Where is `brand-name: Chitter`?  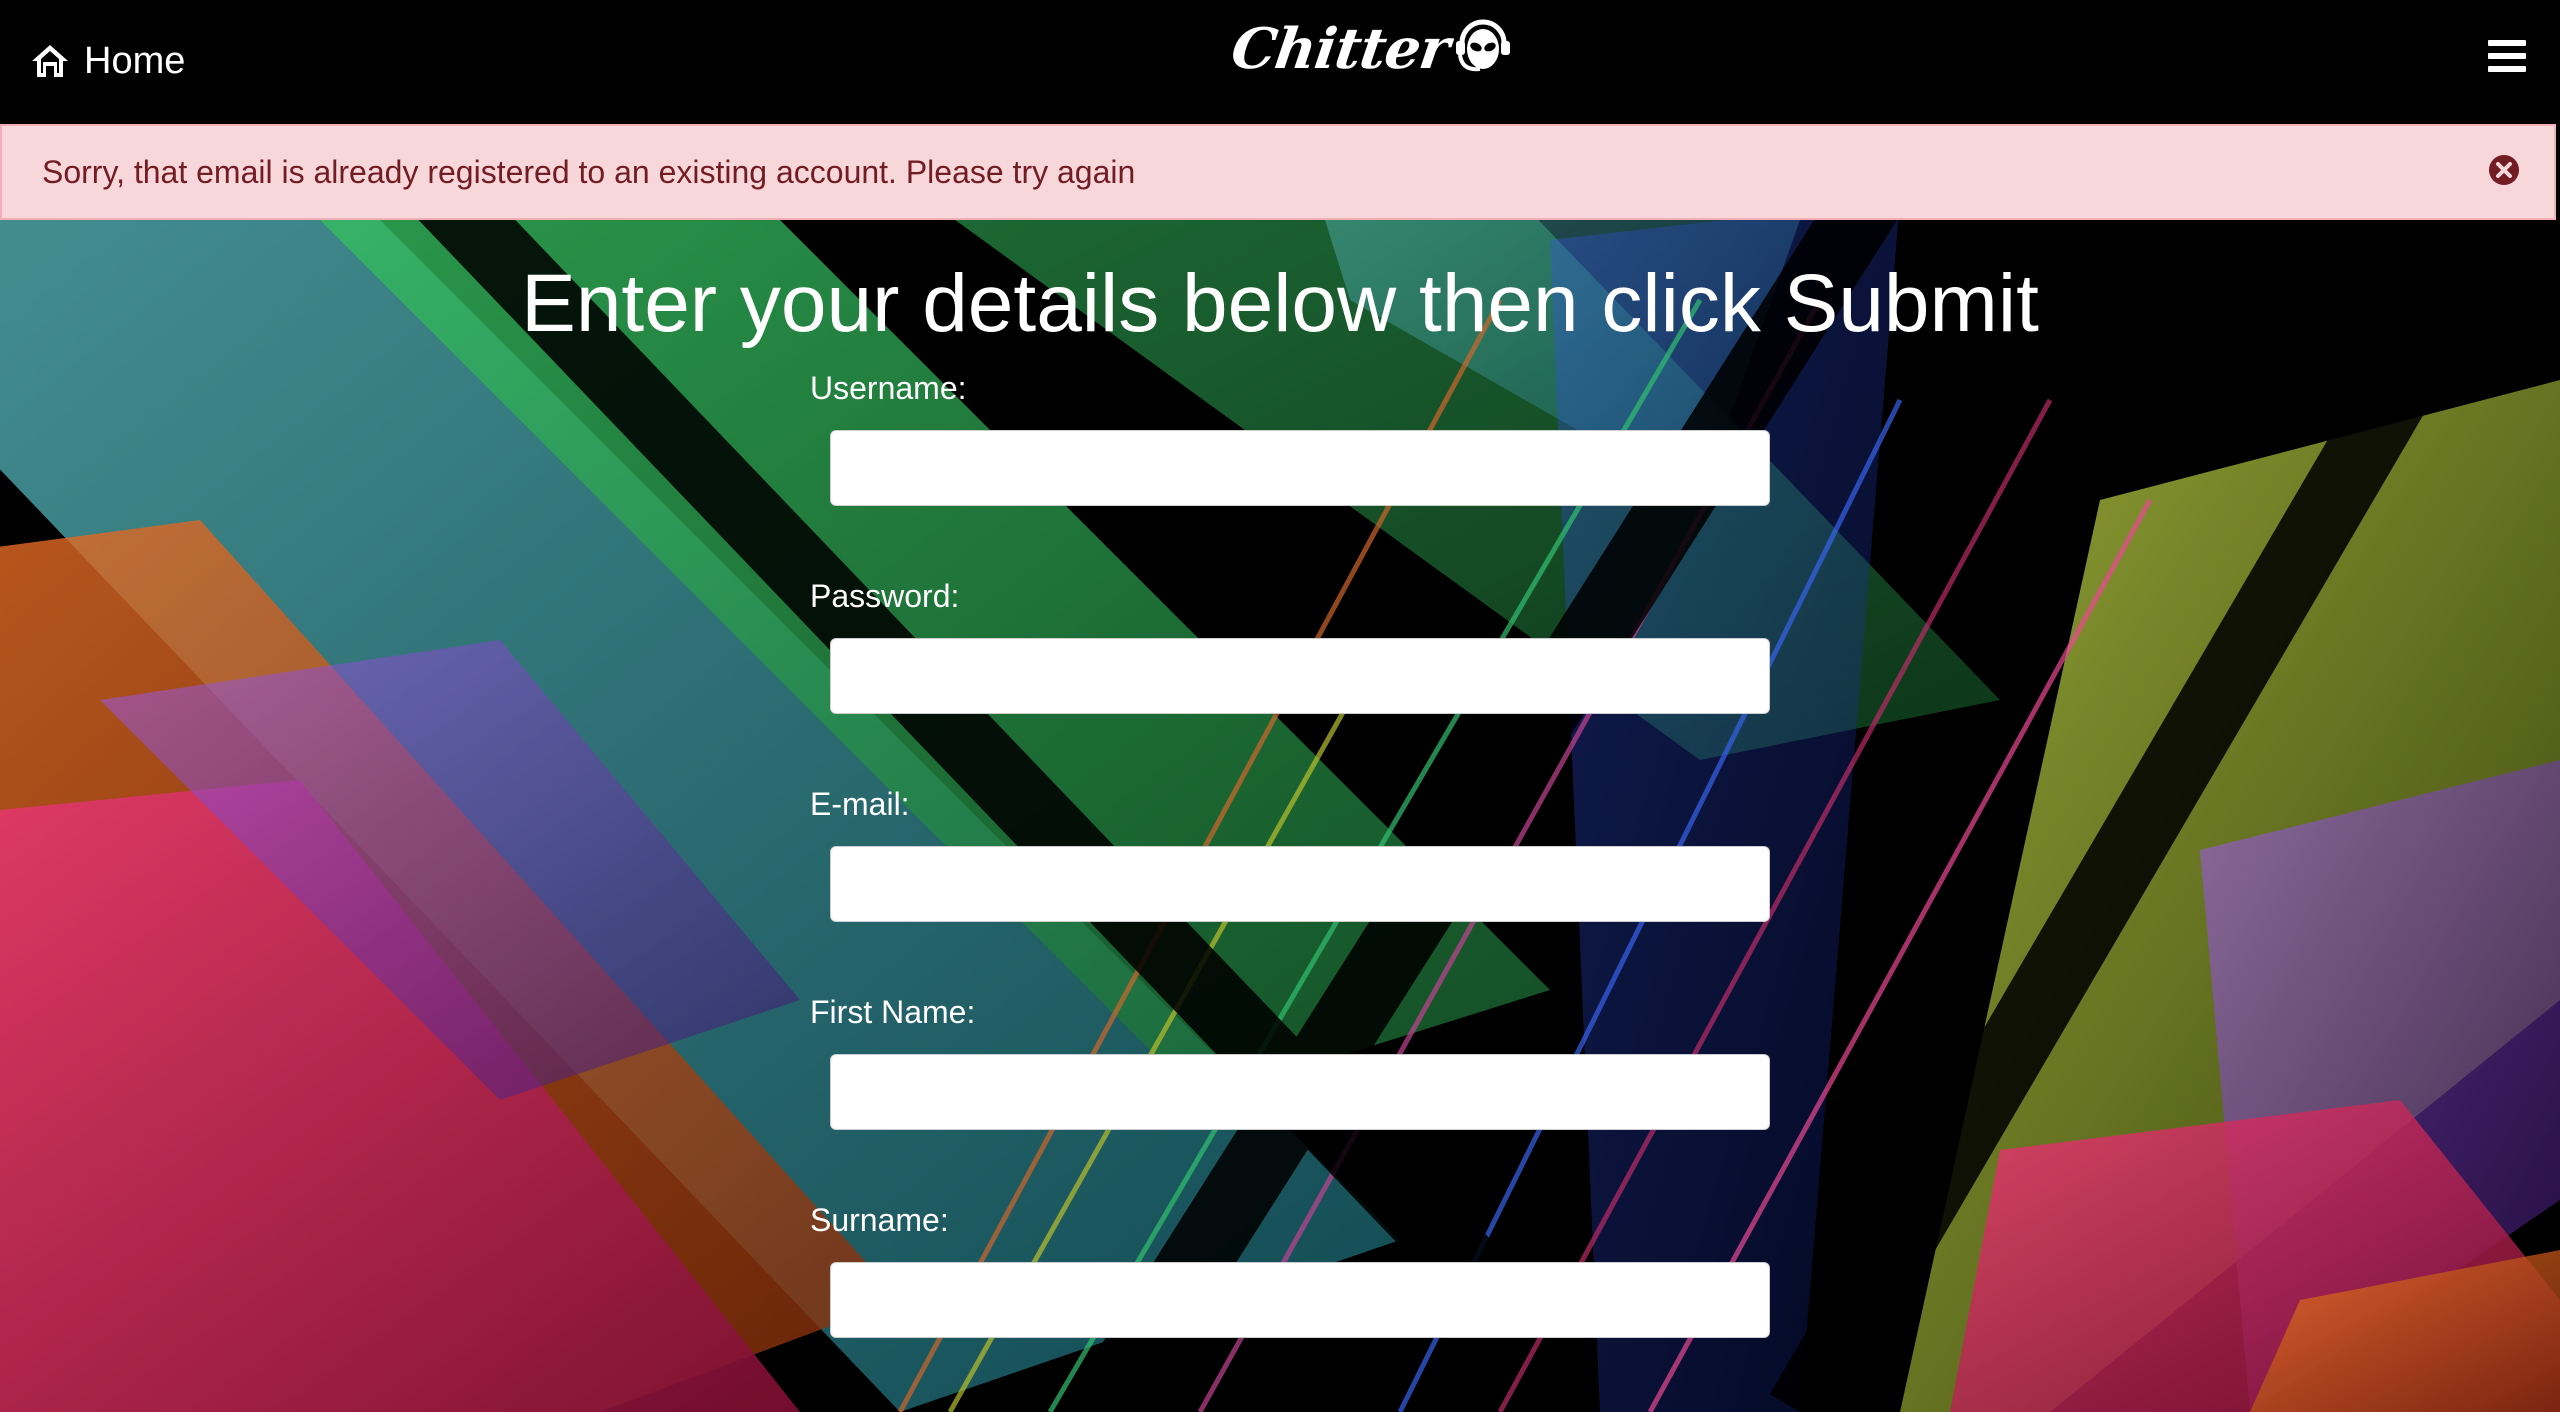 brand-name: Chitter is located at coordinates (1340, 49).